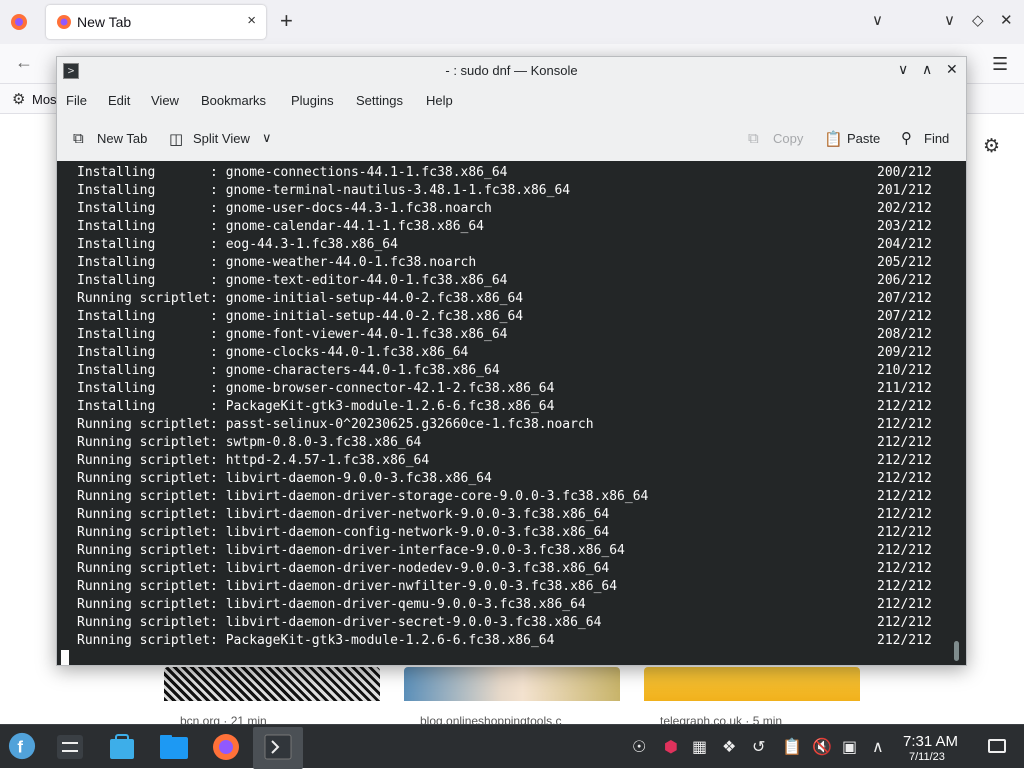 The height and width of the screenshot is (769, 1024). I want to click on chevron-down-icon: ∨, so click(267, 138).